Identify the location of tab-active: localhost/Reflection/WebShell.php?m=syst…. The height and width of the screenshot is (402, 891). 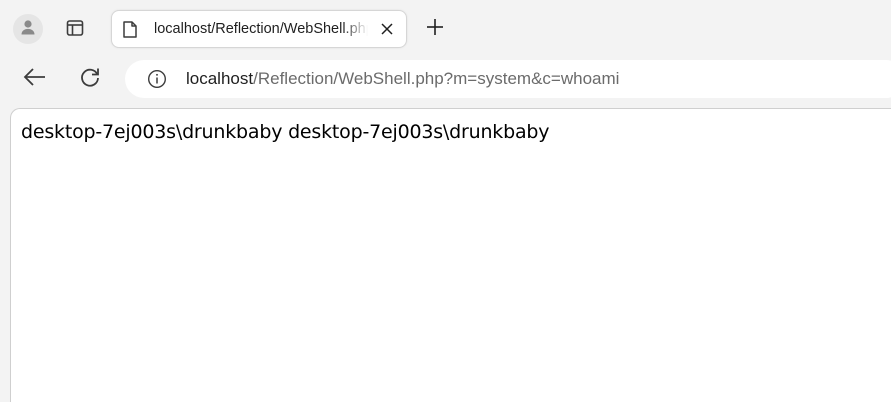
(259, 29).